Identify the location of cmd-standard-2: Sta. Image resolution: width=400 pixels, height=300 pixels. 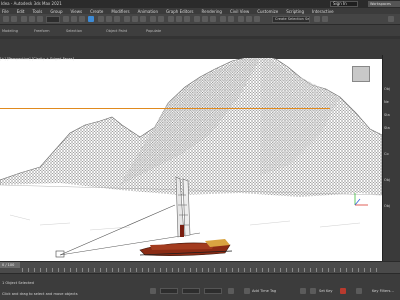
(387, 128).